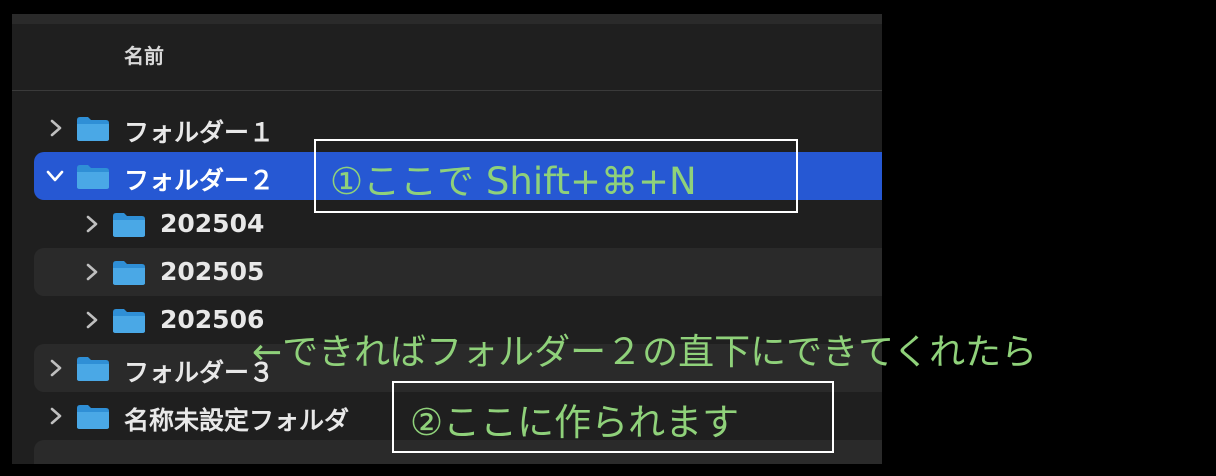 The width and height of the screenshot is (1216, 476). Describe the element at coordinates (212, 223) in the screenshot. I see `folder-name: 202504` at that location.